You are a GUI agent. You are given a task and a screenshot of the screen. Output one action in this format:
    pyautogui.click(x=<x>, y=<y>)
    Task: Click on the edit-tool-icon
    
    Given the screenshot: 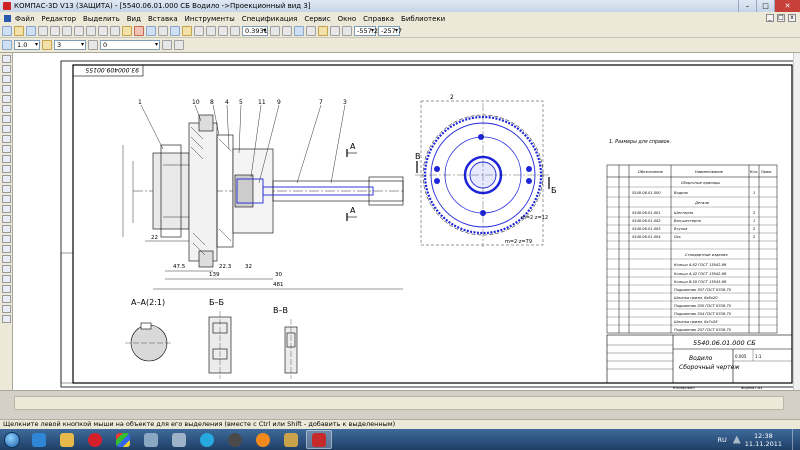 What is the action you would take?
    pyautogui.click(x=6, y=89)
    